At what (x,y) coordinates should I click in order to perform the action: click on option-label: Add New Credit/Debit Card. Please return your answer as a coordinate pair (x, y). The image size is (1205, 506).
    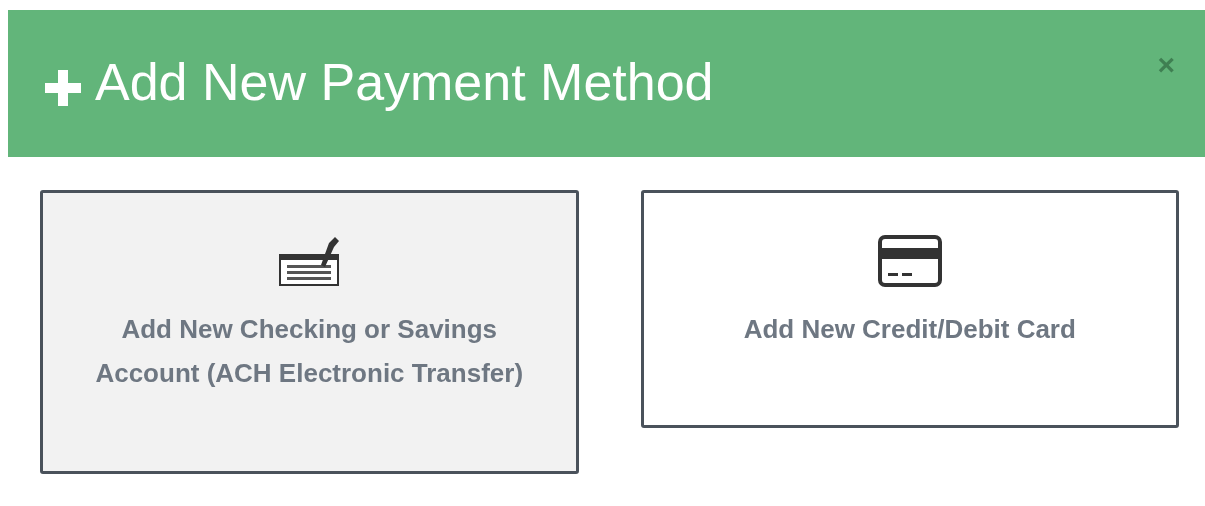
    Looking at the image, I should click on (909, 329).